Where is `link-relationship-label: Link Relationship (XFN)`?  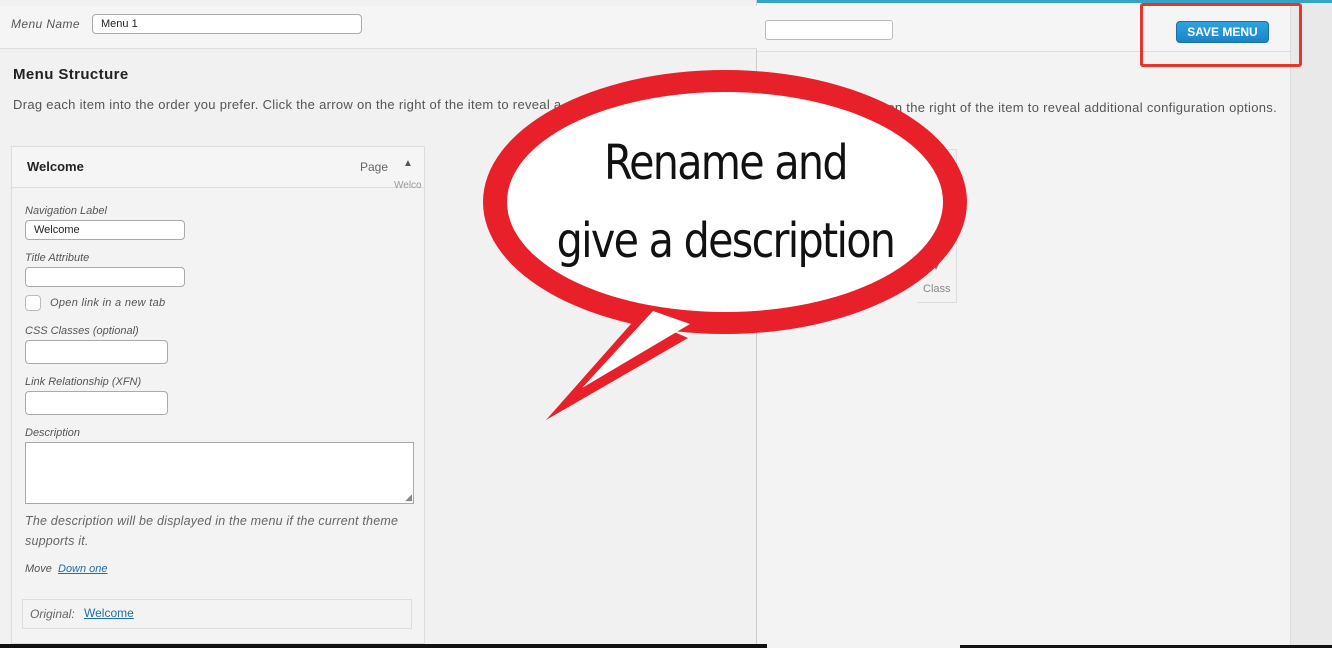 link-relationship-label: Link Relationship (XFN) is located at coordinates (83, 382).